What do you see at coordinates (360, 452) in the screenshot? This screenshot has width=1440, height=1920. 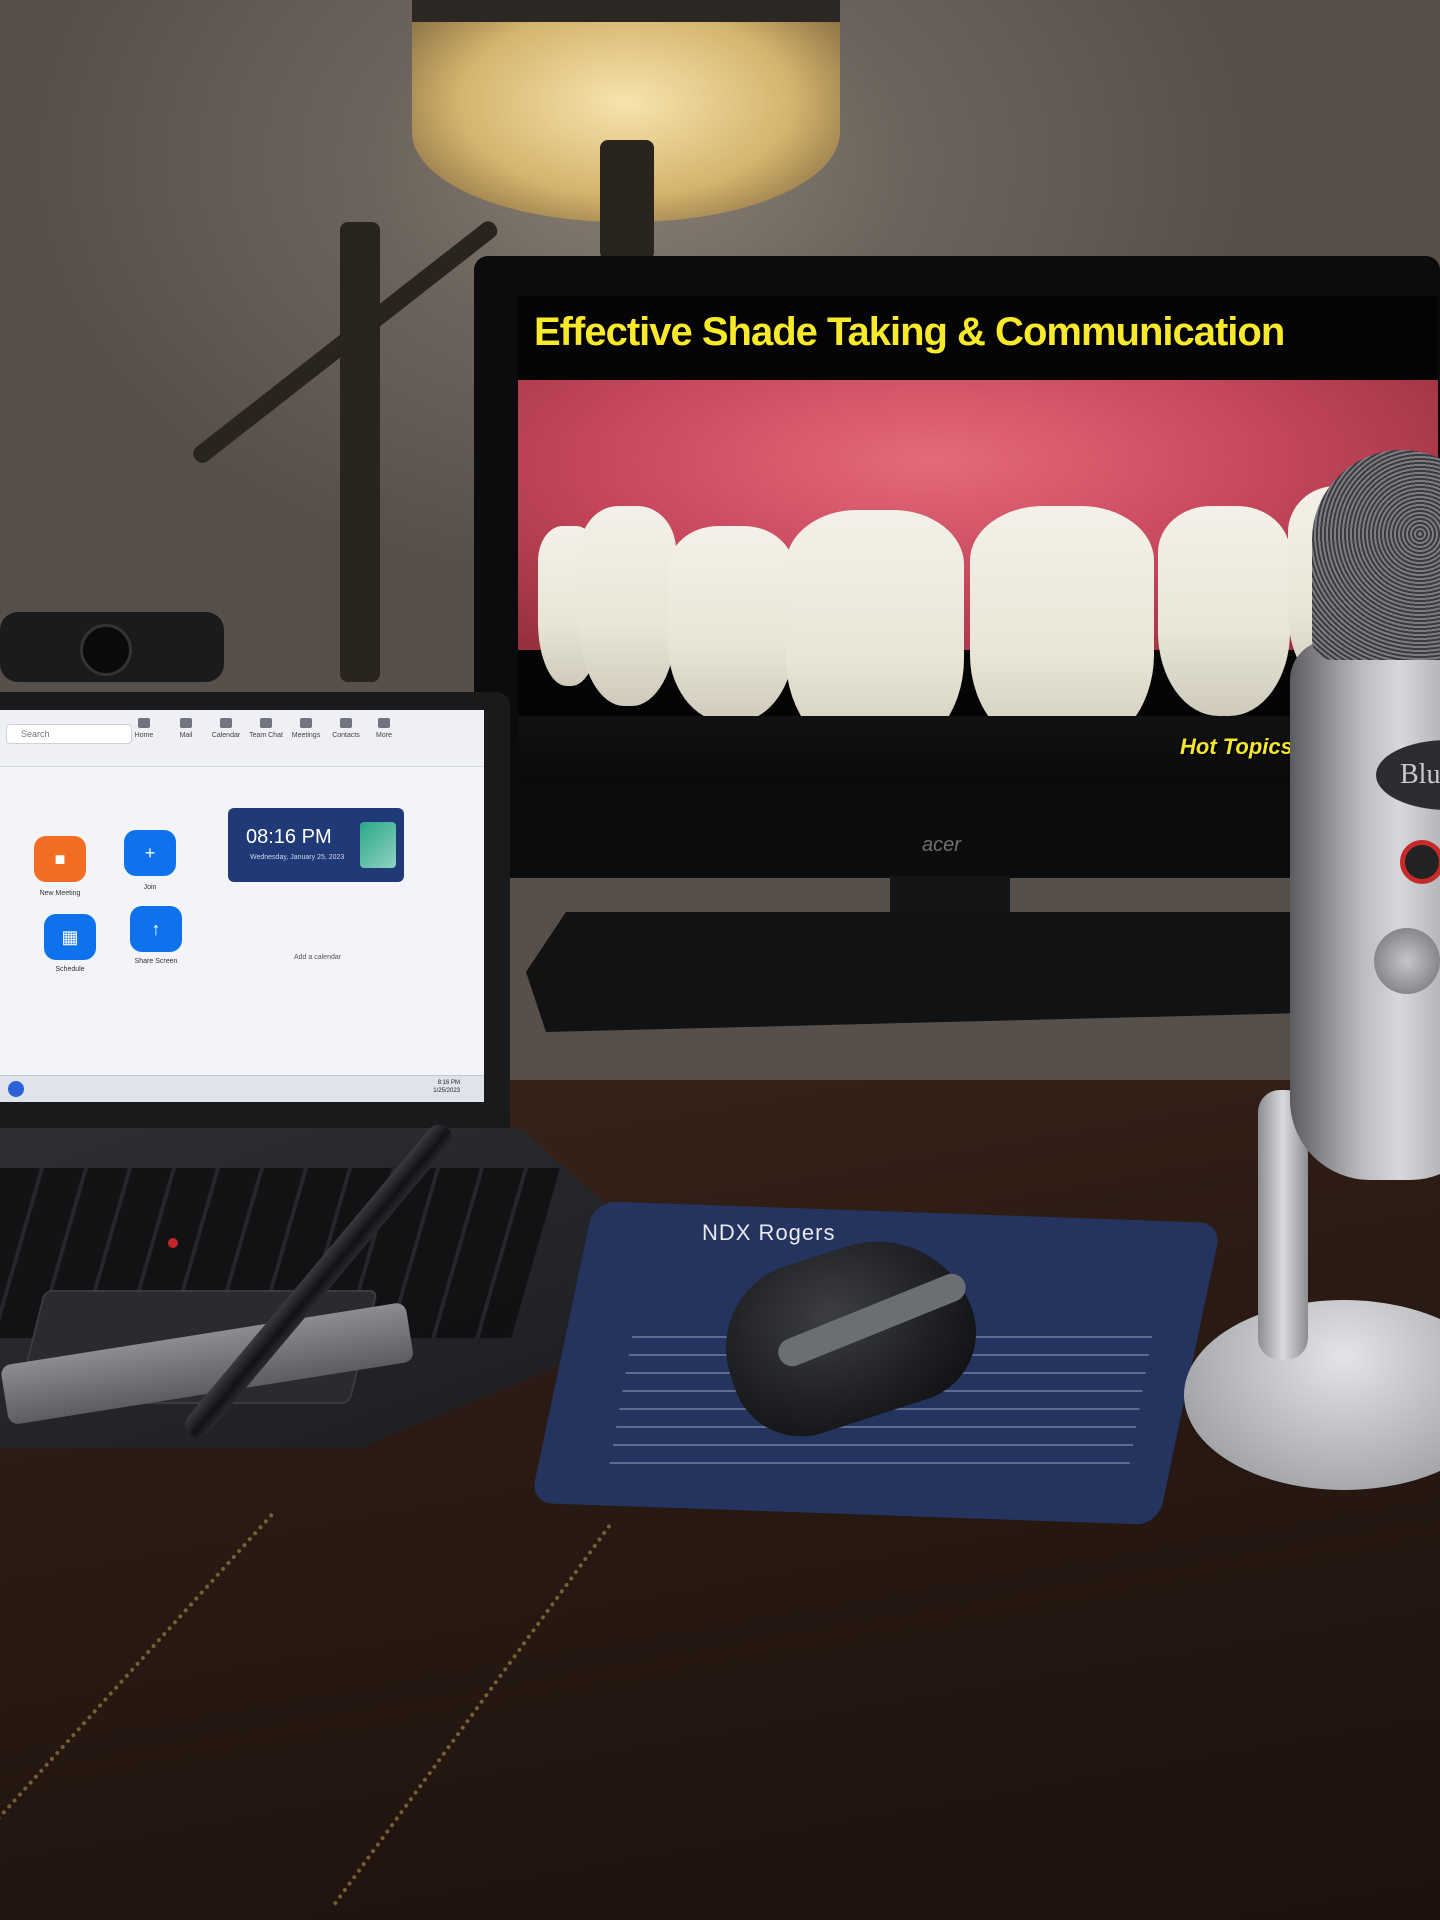 I see `lamp-post` at bounding box center [360, 452].